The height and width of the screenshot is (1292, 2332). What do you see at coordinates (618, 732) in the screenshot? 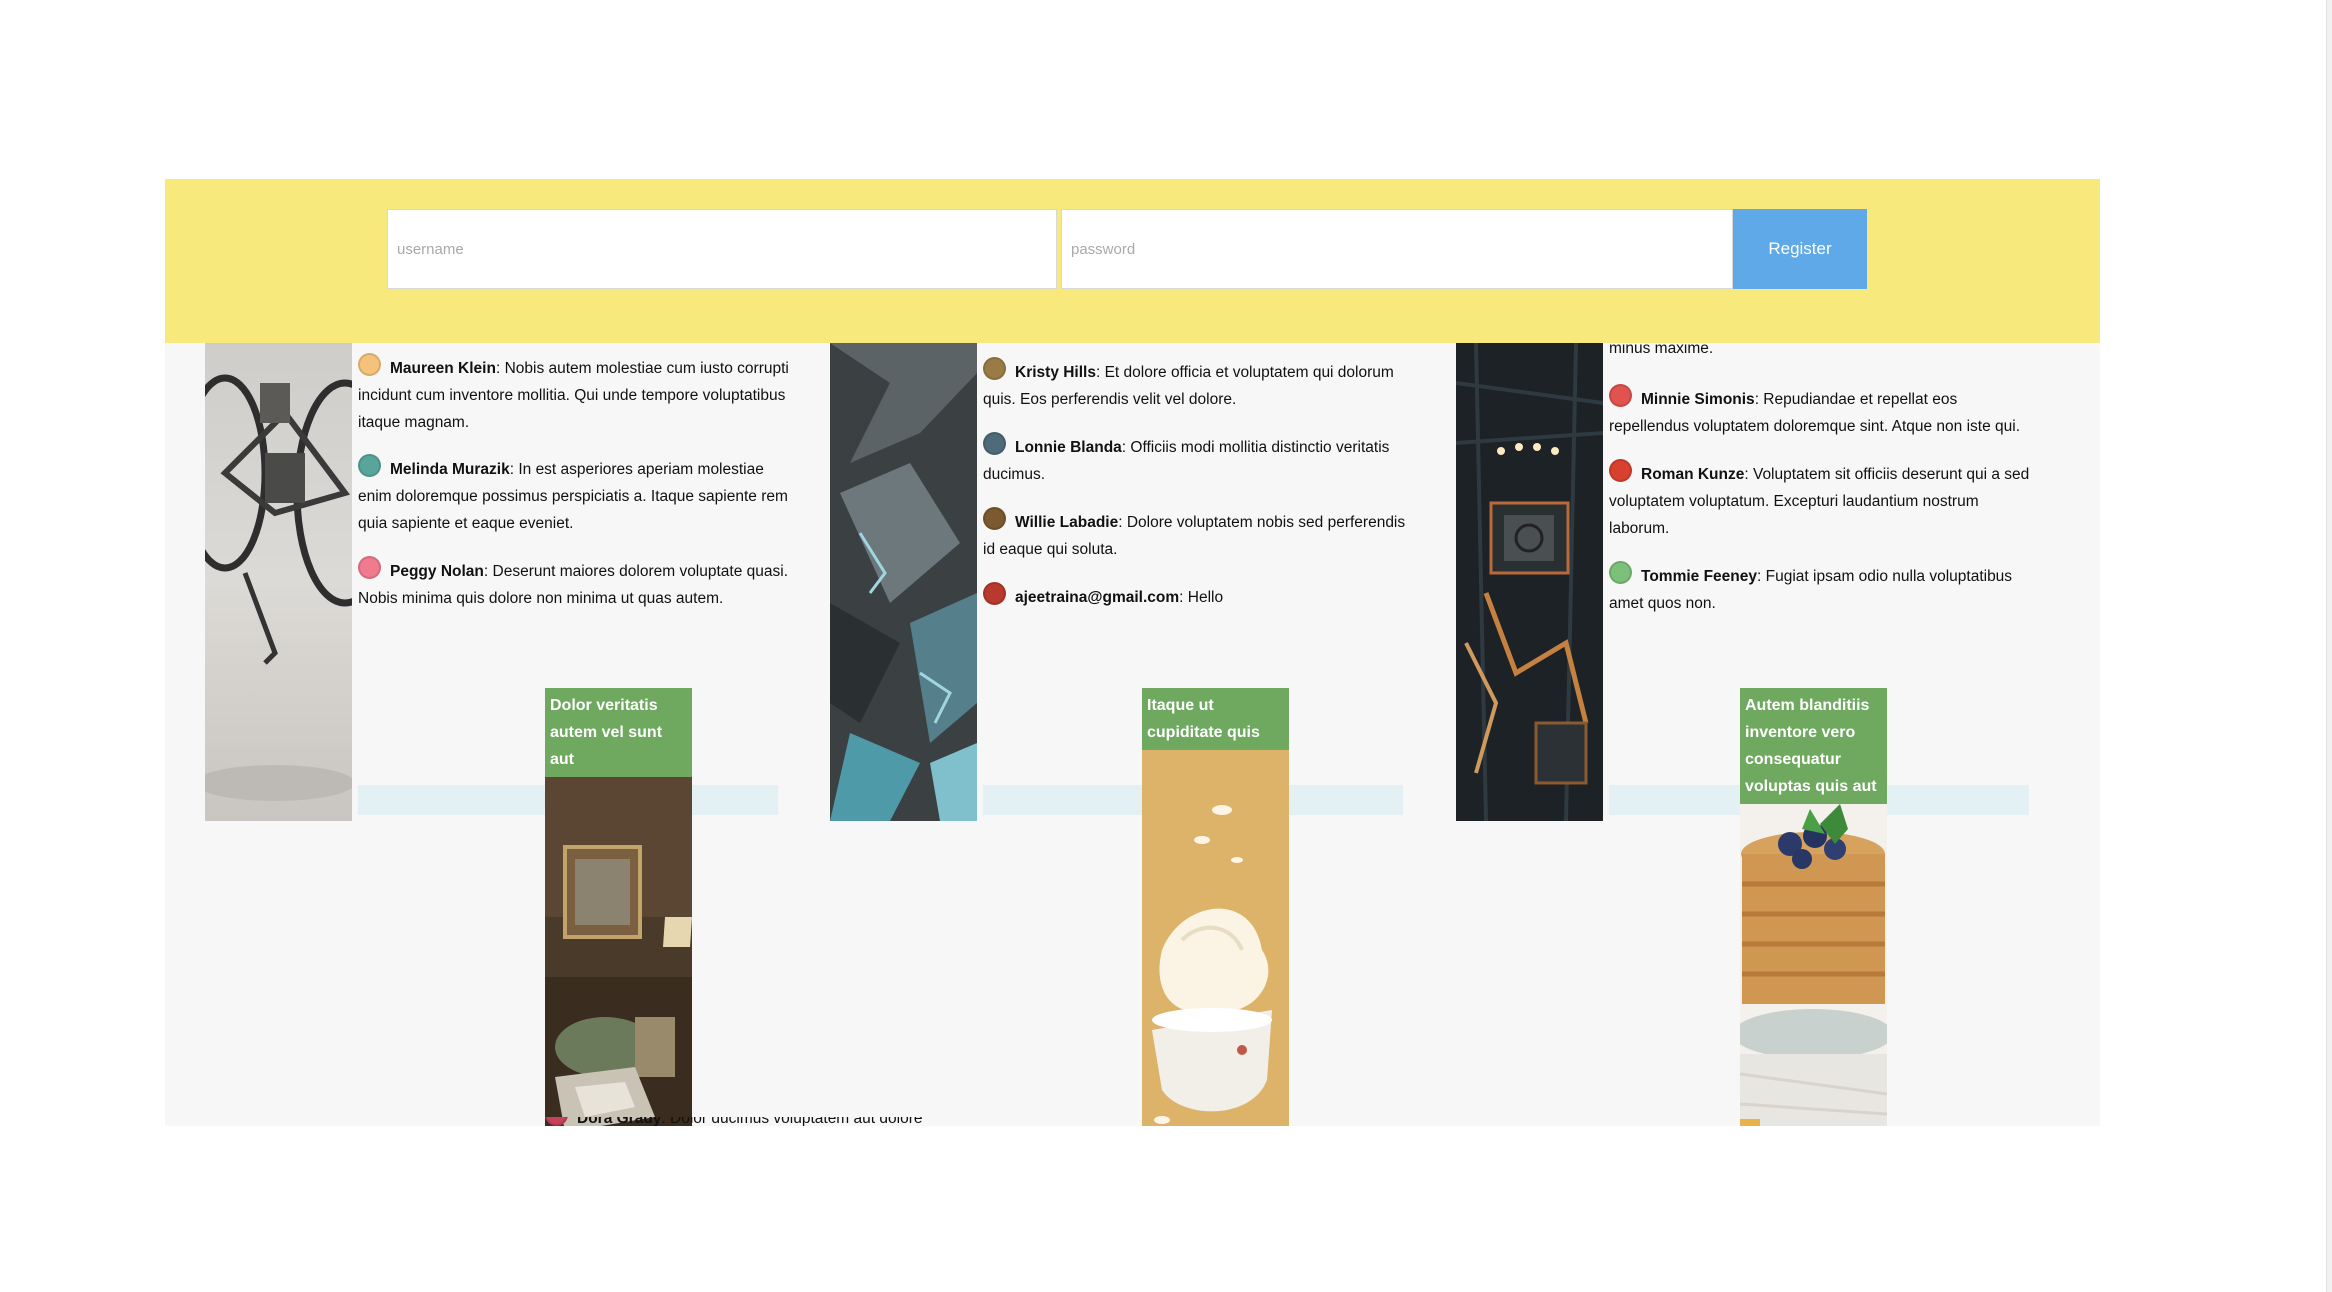
I see `post-title: Dolor veritatis autem vel sunt aut` at bounding box center [618, 732].